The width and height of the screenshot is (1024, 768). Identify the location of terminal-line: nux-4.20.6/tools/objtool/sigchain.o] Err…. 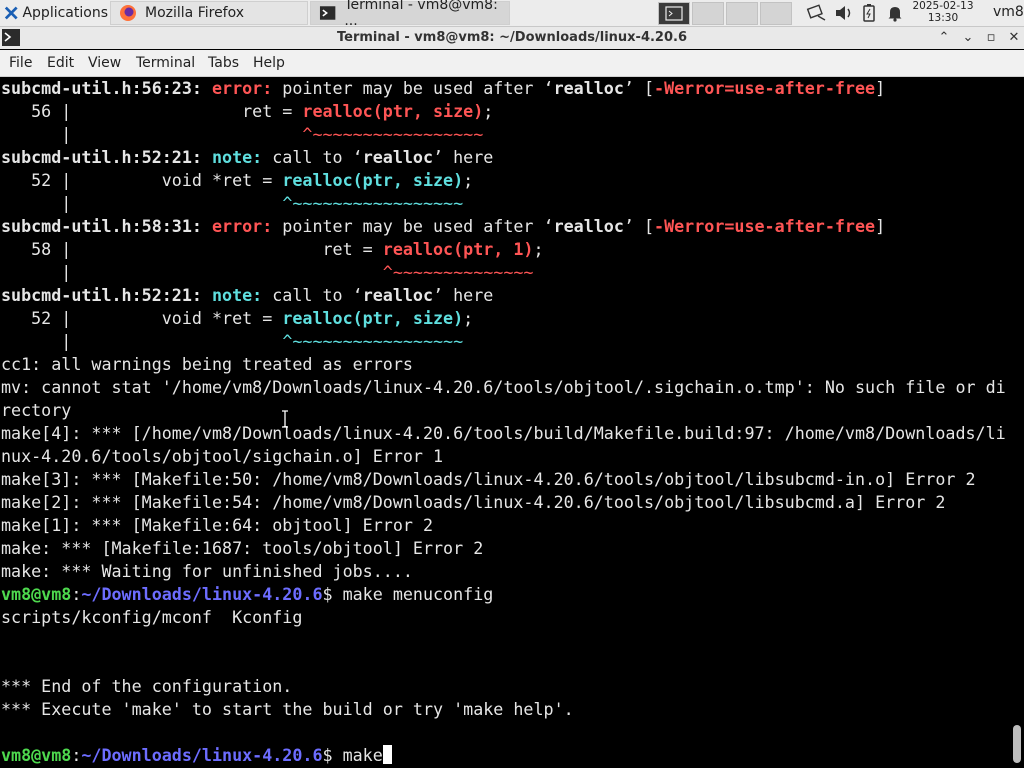
(222, 456).